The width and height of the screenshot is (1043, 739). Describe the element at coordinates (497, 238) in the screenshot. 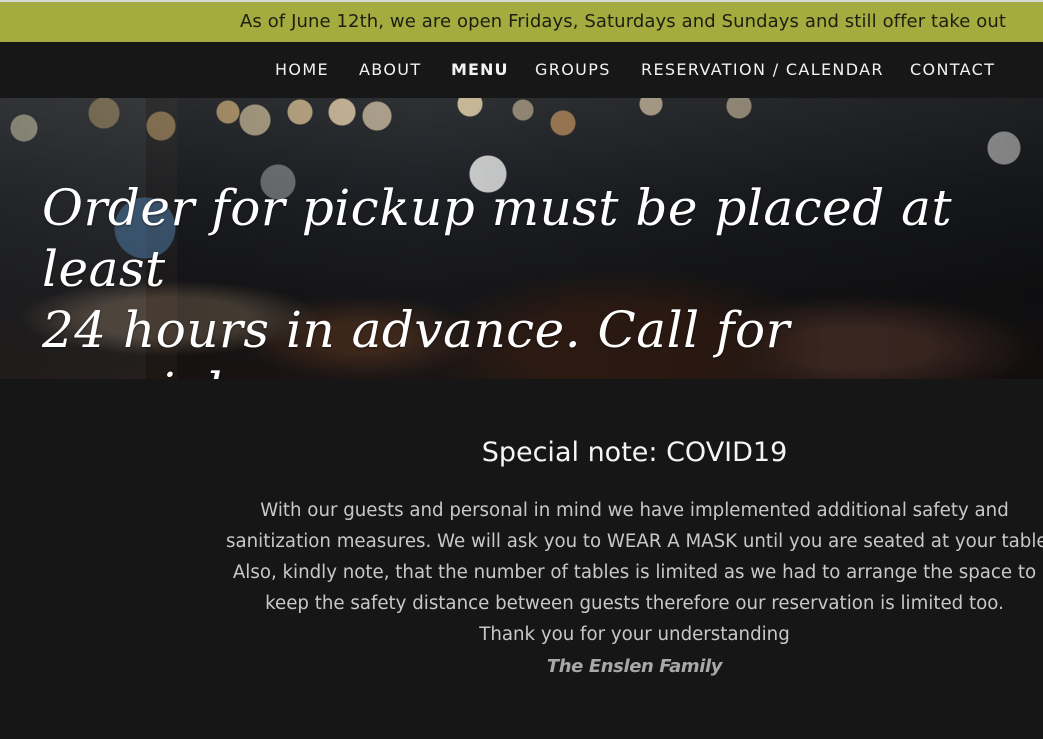

I see `hero-title-line-one: Order for pickup must be placed at least` at that location.